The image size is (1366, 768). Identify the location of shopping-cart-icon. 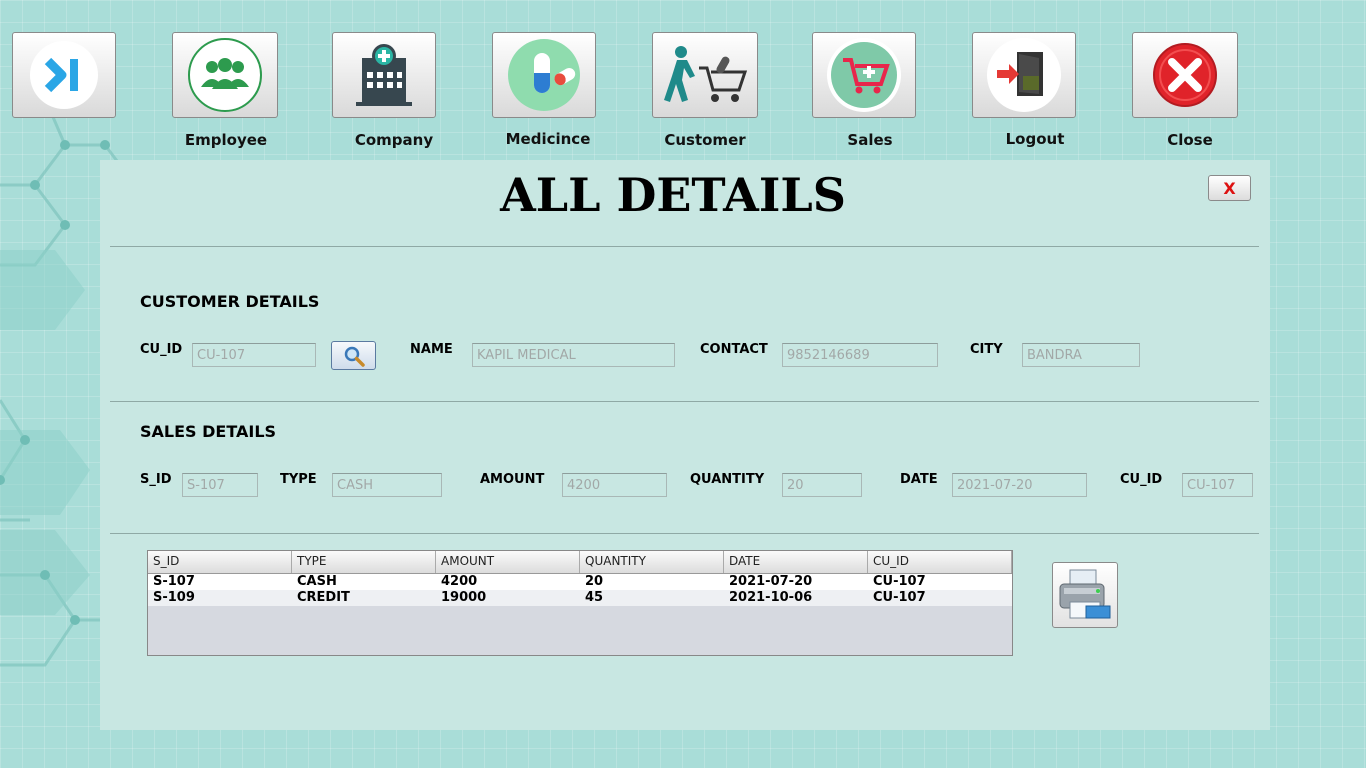
(864, 75).